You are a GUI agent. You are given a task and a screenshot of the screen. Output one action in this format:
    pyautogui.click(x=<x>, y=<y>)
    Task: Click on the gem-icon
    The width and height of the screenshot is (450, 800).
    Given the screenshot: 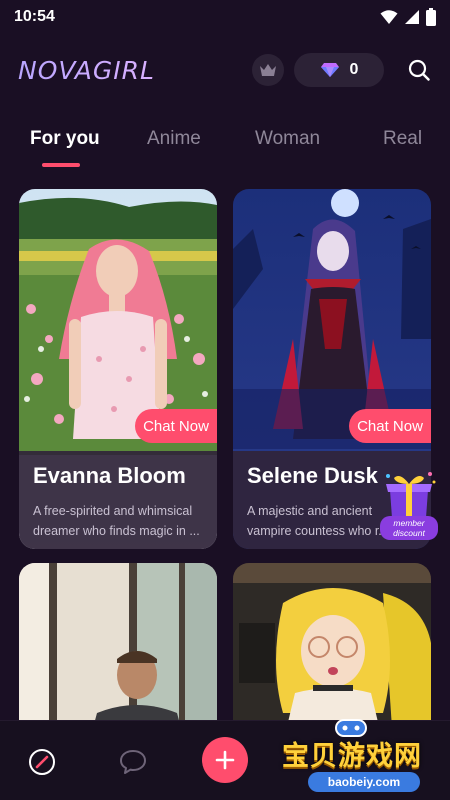 What is the action you would take?
    pyautogui.click(x=329, y=70)
    